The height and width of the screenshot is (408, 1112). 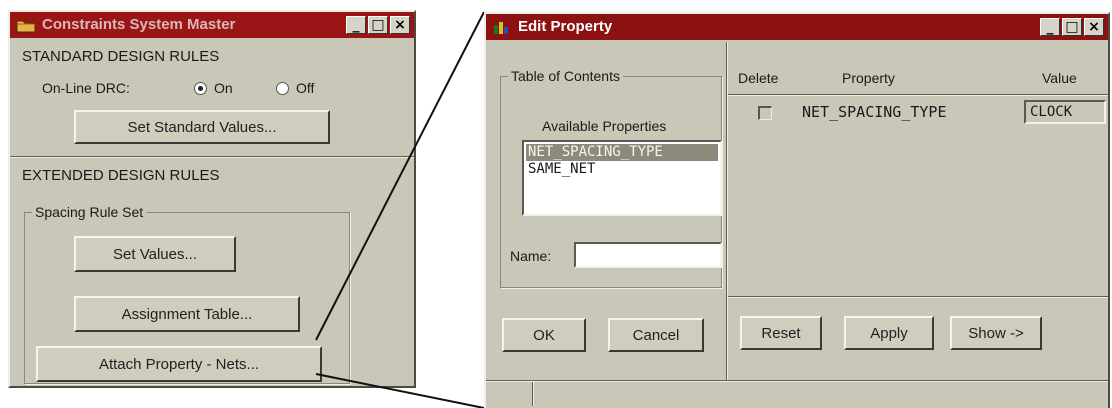 What do you see at coordinates (622, 169) in the screenshot?
I see `list-item: SAME_NET` at bounding box center [622, 169].